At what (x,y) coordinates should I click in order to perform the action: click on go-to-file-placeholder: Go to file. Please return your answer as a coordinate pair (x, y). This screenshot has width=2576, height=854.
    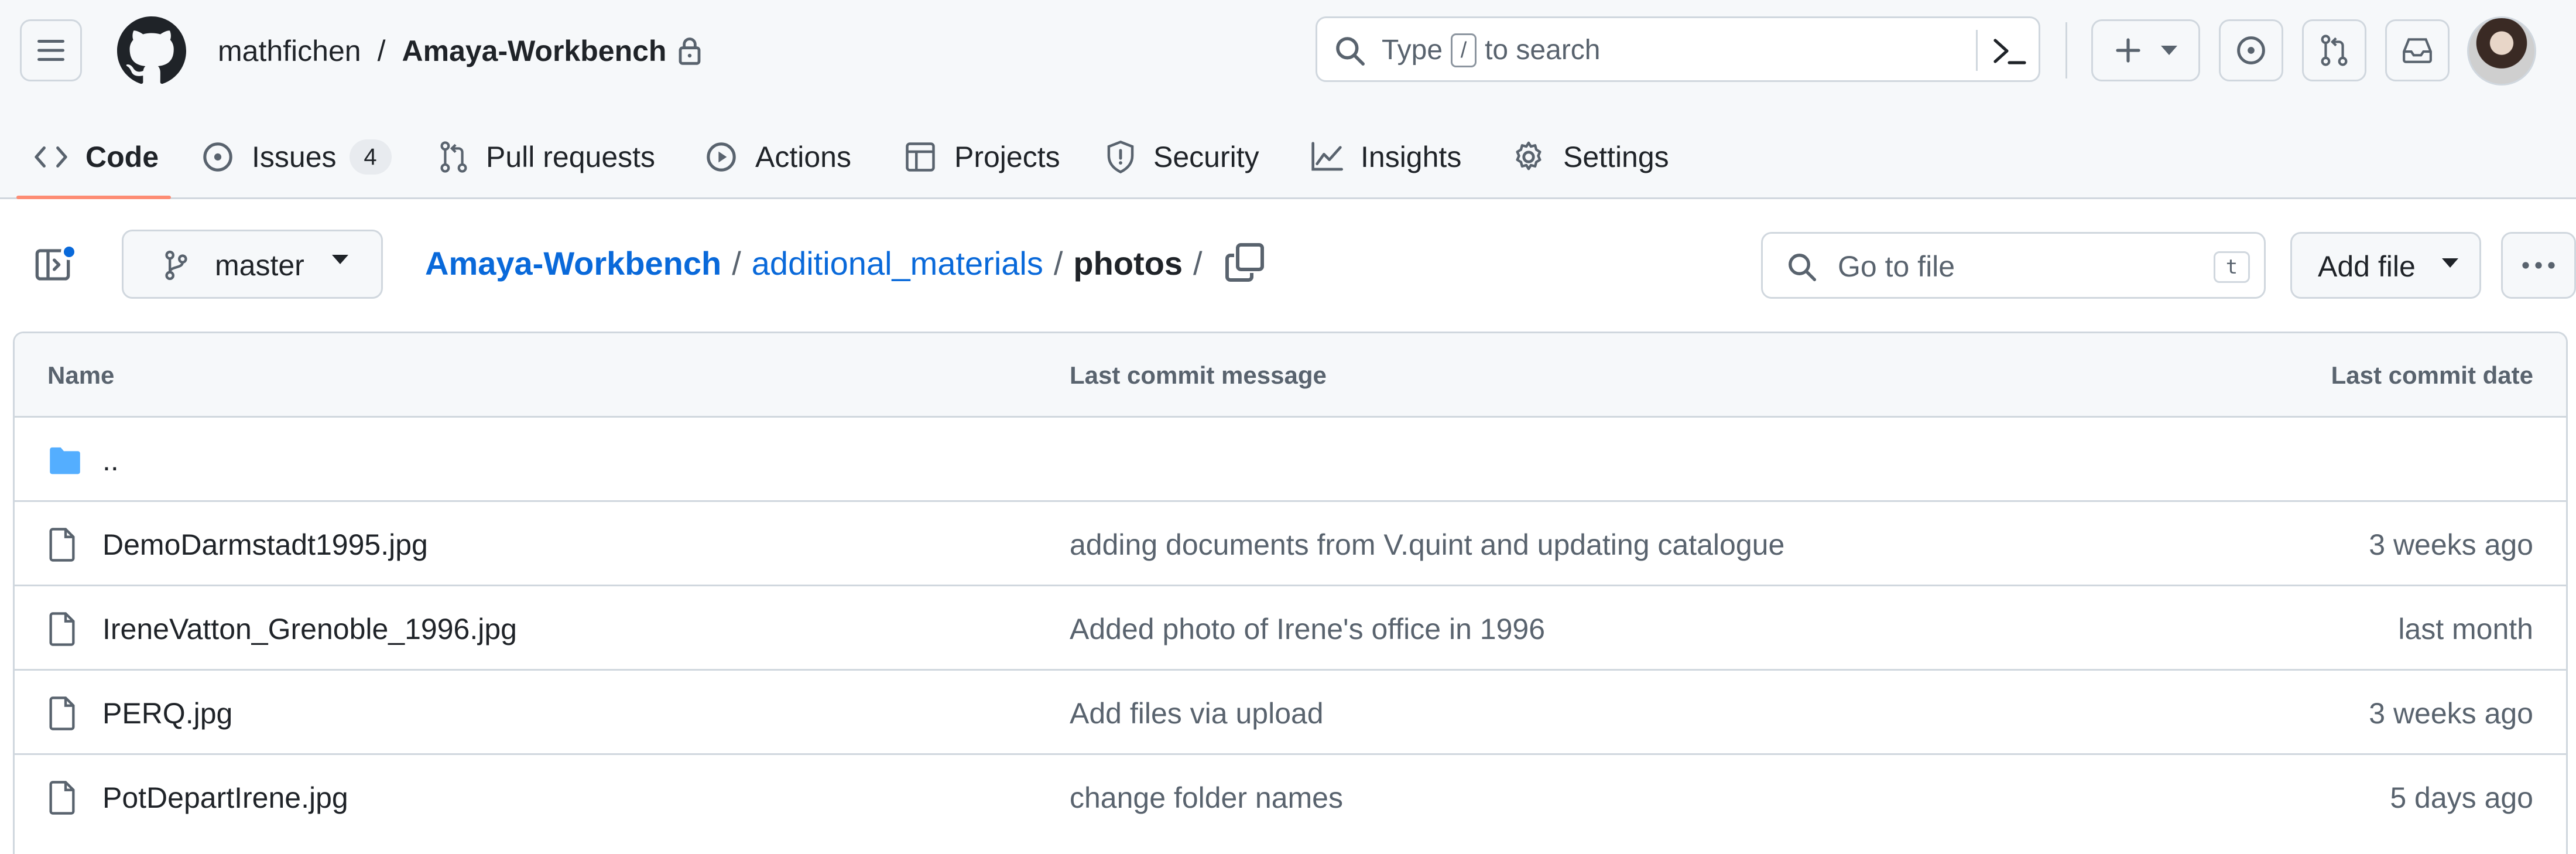
    Looking at the image, I should click on (1896, 266).